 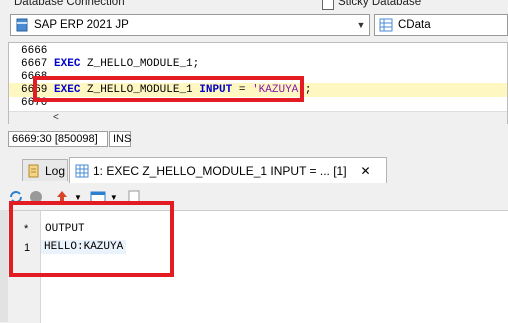 What do you see at coordinates (258, 117) in the screenshot?
I see `editor-horizontal-scrollbar: <` at bounding box center [258, 117].